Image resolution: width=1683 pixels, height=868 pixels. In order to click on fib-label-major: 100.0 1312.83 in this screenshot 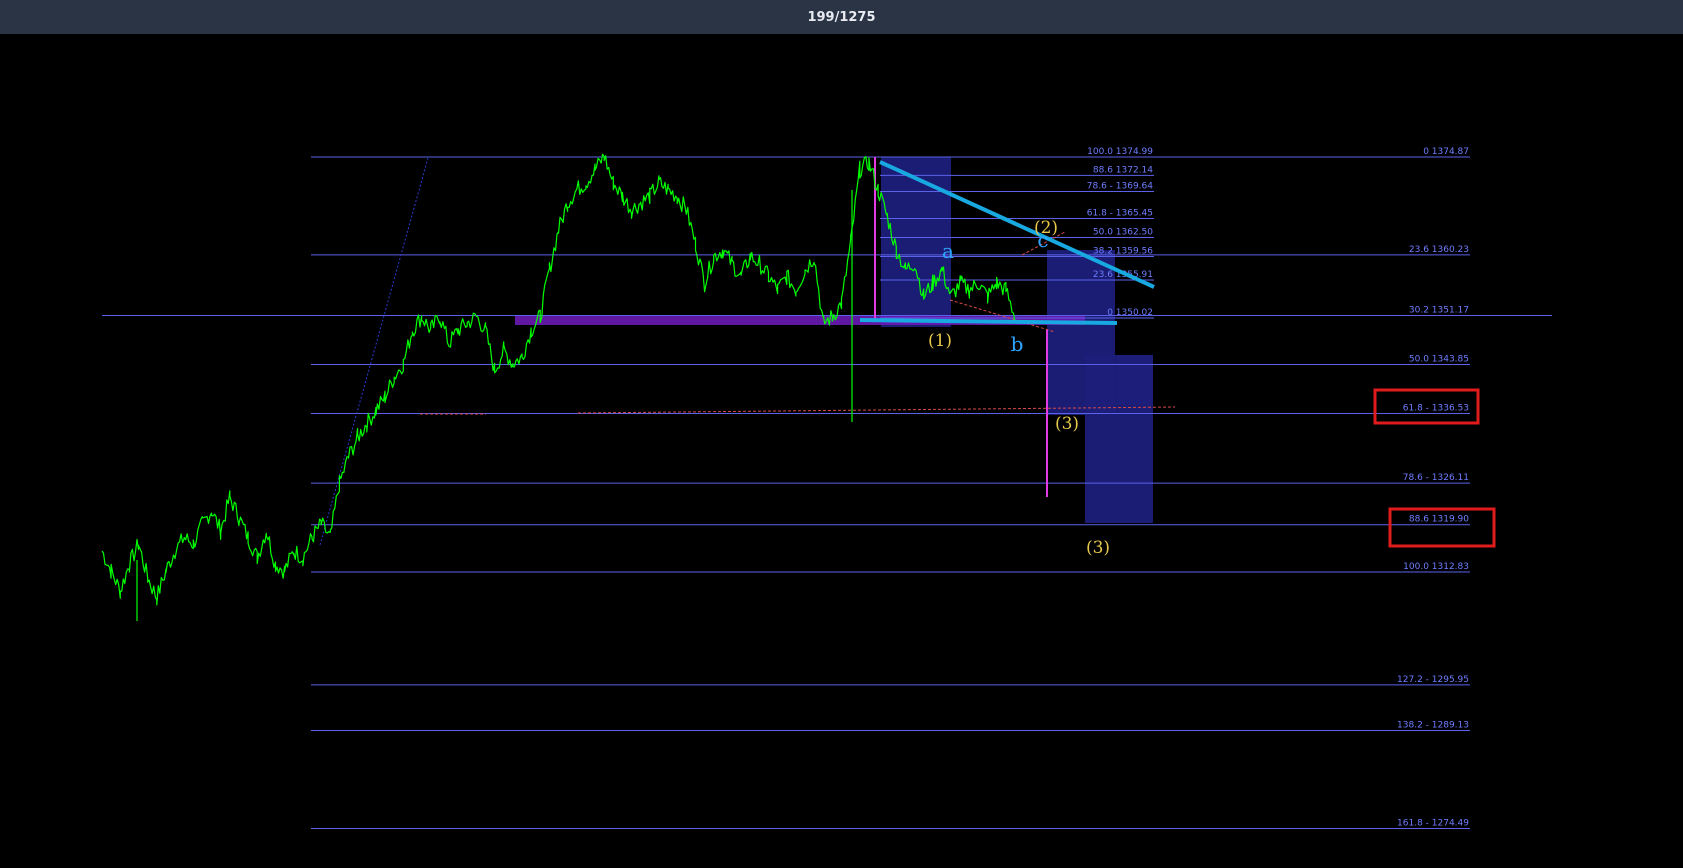, I will do `click(1436, 567)`.